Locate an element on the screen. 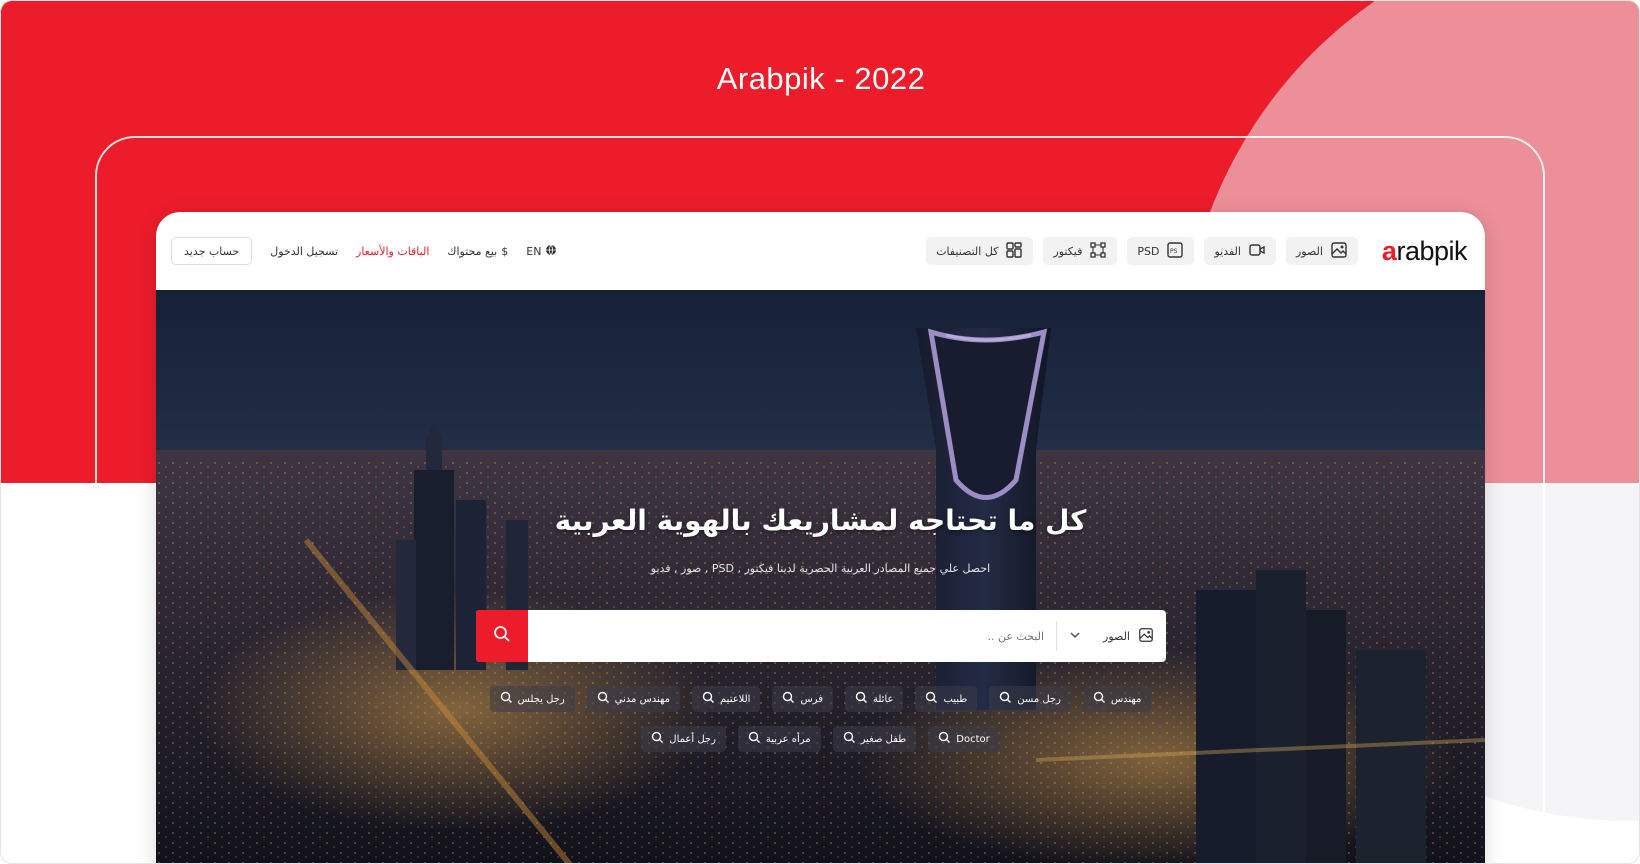 The height and width of the screenshot is (864, 1640). register-button: حساب جديد is located at coordinates (212, 251).